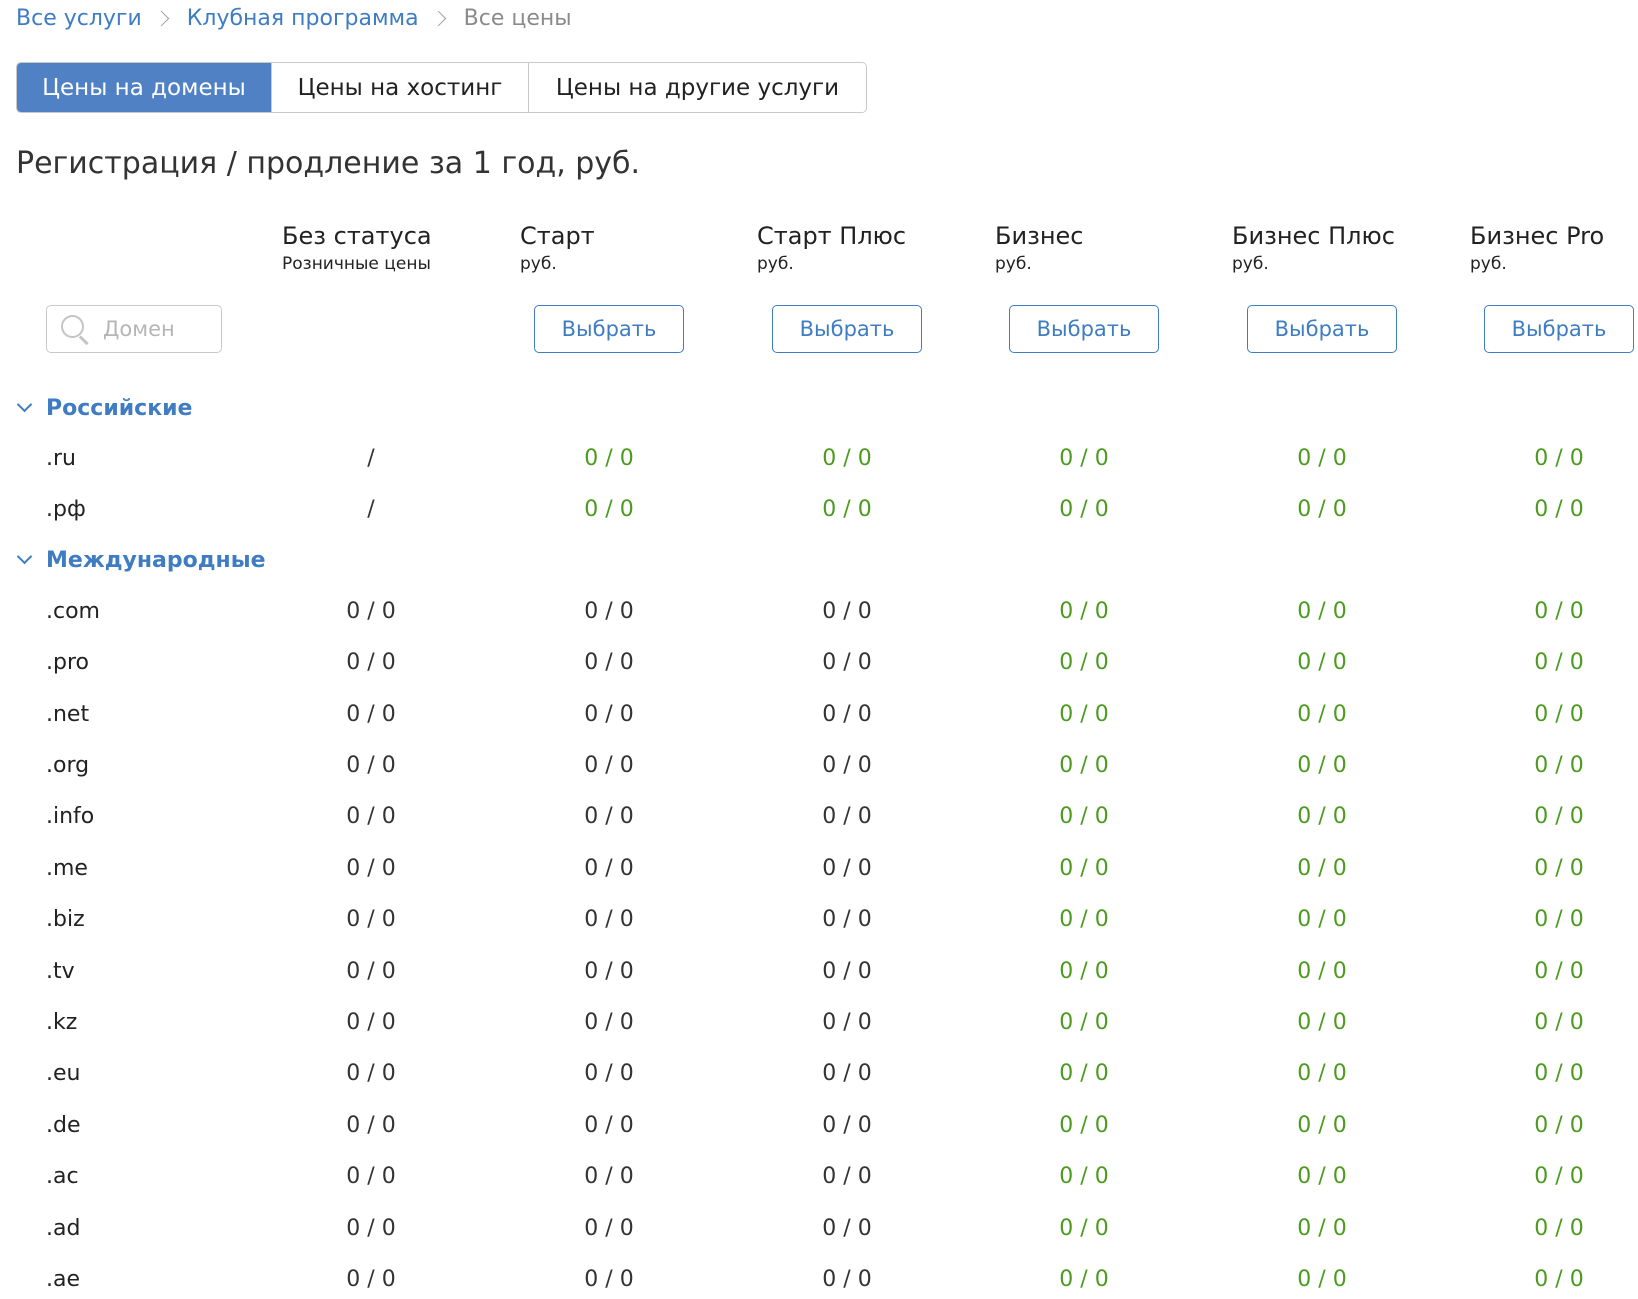 This screenshot has height=1299, width=1638. Describe the element at coordinates (819, 715) in the screenshot. I see `table-row: .net 0 / 0 0 / 0 0 / 0 0 / 0 0 / 0 0 / 0` at that location.